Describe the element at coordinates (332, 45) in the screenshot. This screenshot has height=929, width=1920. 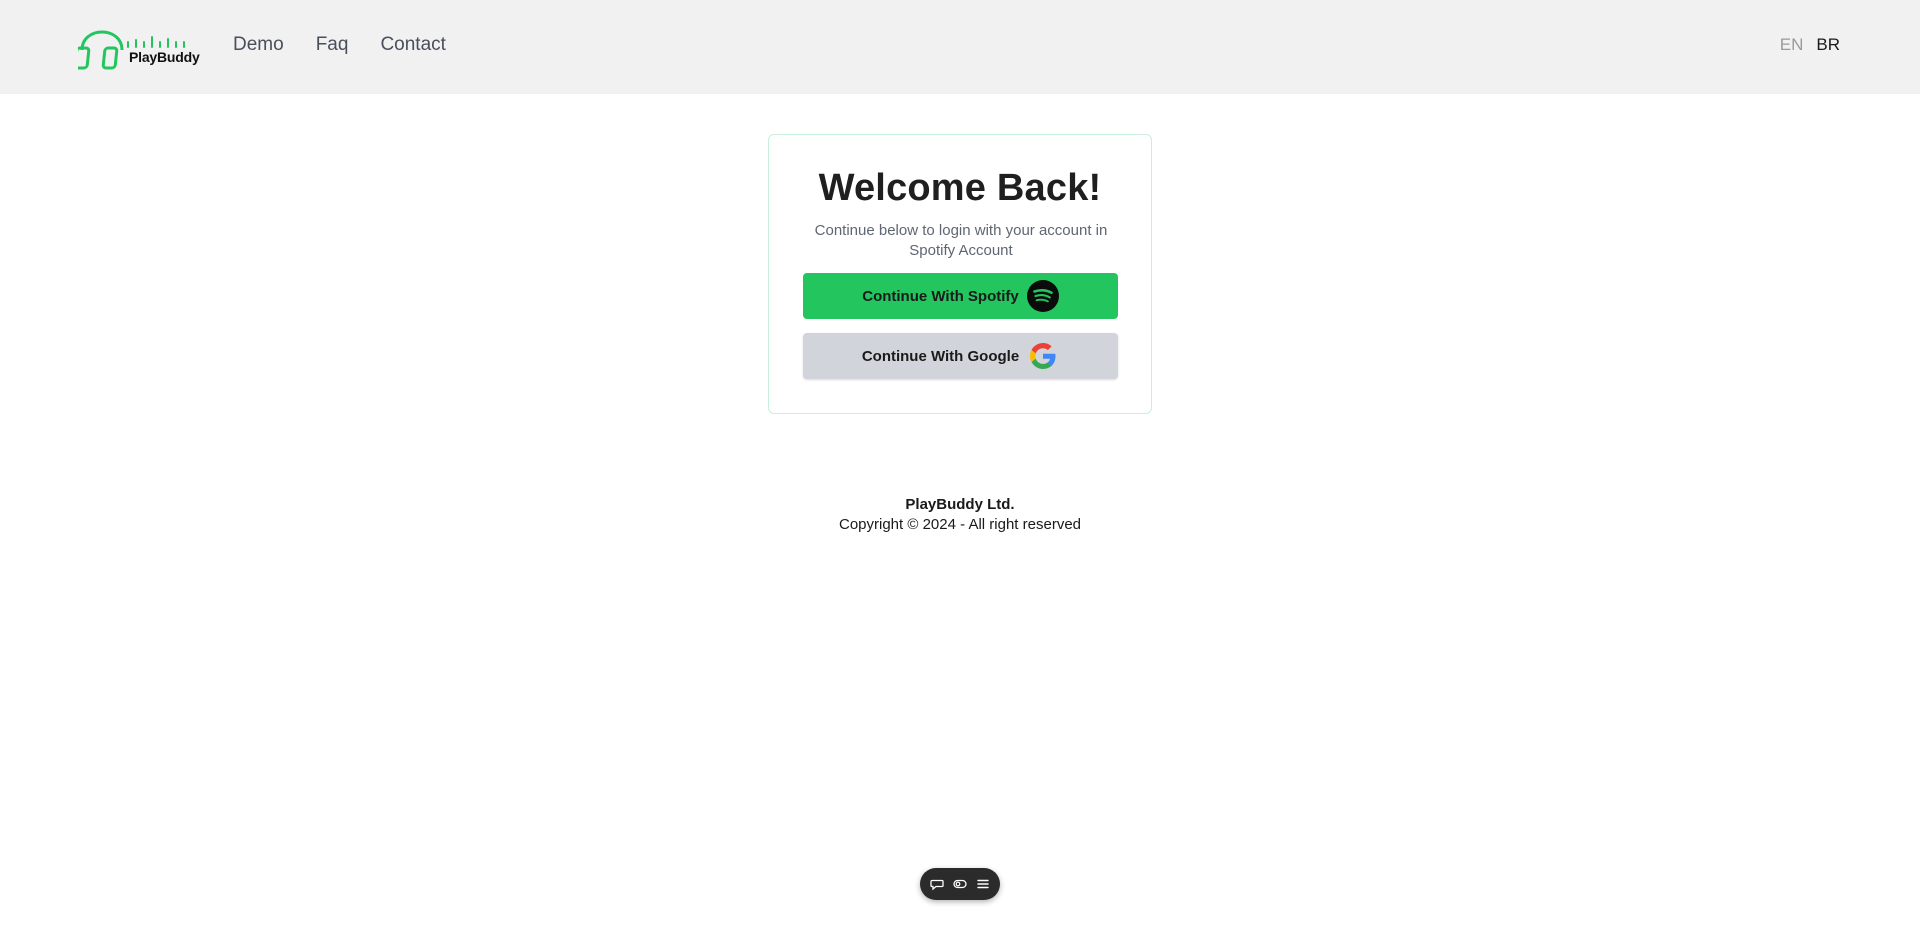
I see `nav-link-faq: Faq` at that location.